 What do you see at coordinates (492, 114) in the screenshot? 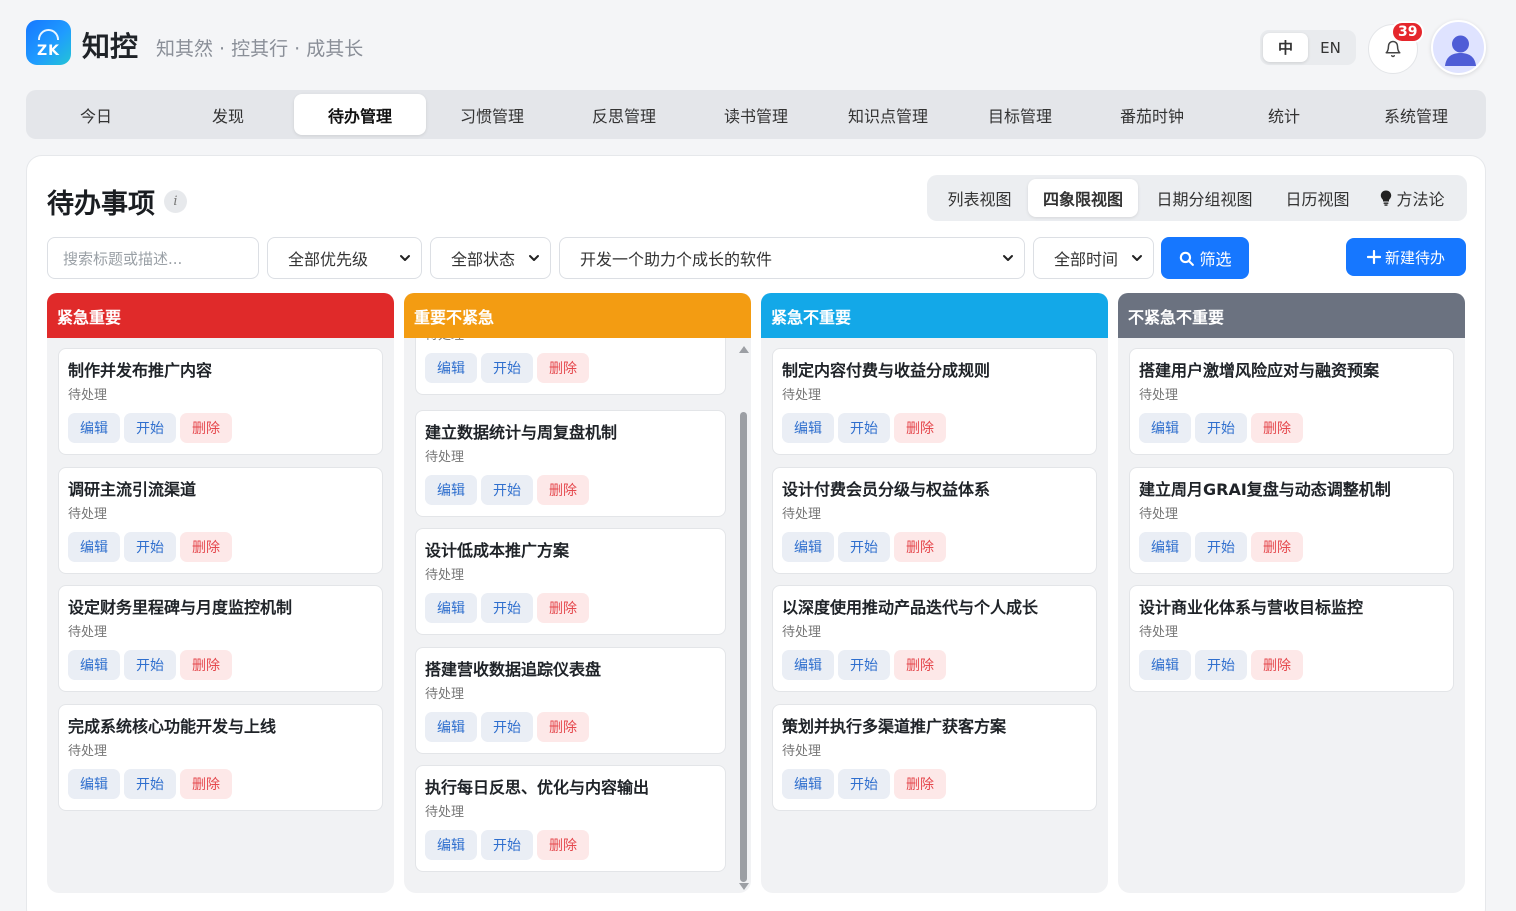
I see `nav-item-habits: 习惯管理` at bounding box center [492, 114].